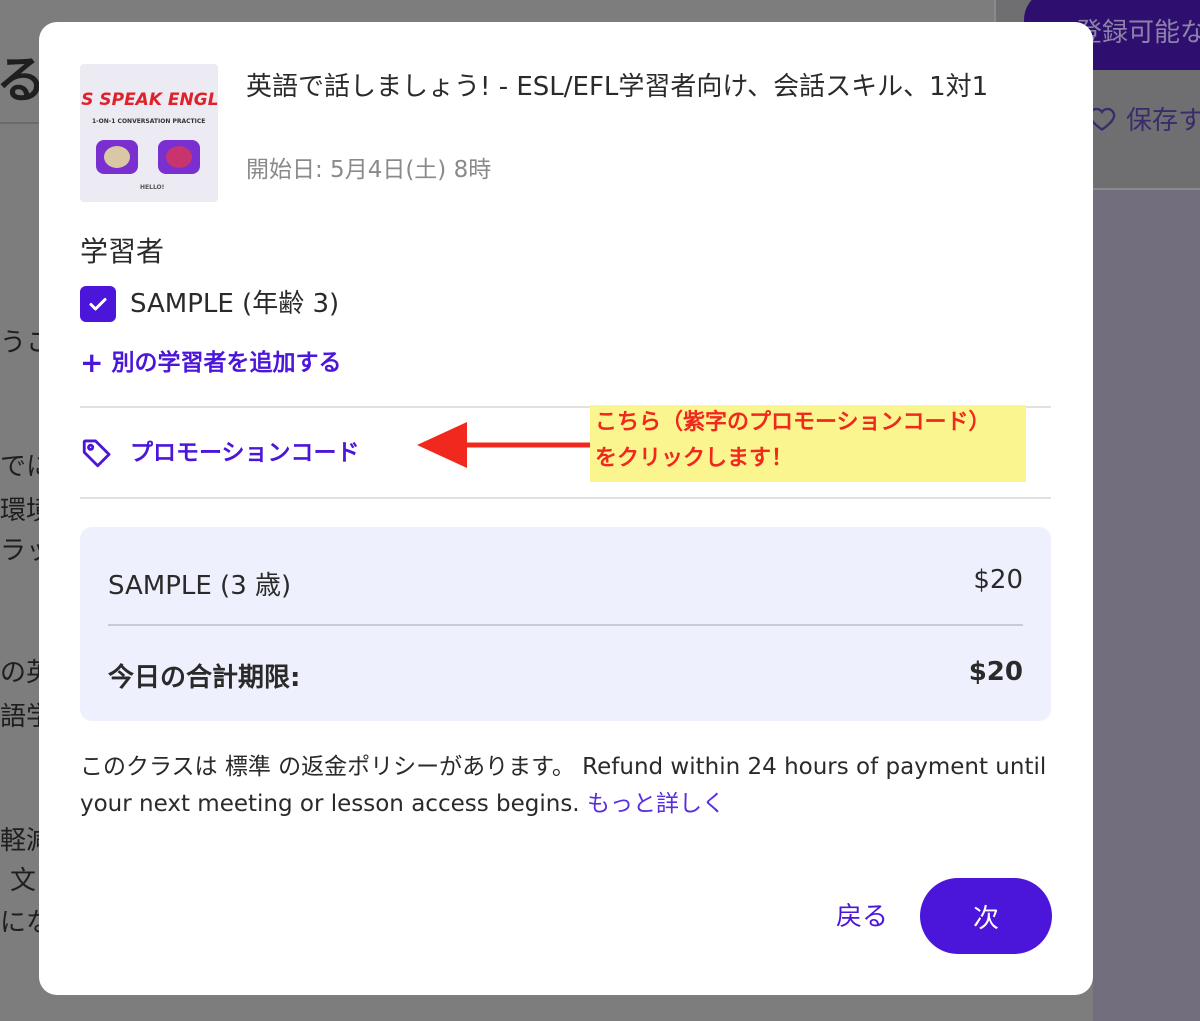  Describe the element at coordinates (149, 121) in the screenshot. I see `thumbnail-subtitle: 1-ON-1 CONVERSATION PRACTICE` at that location.